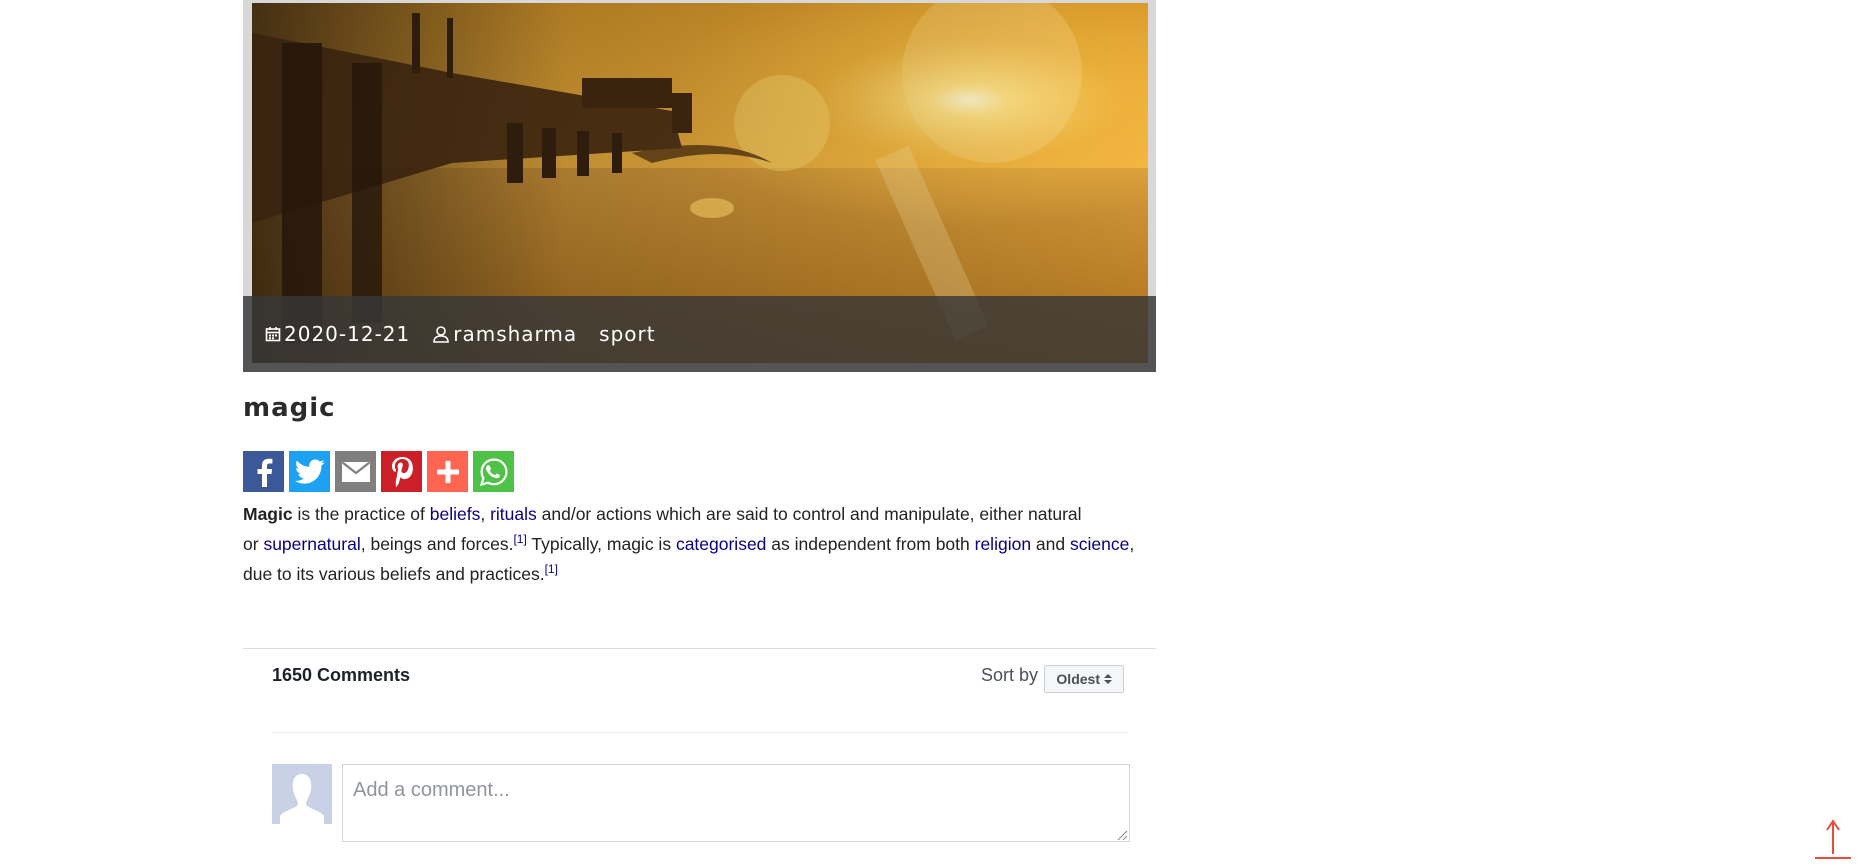 This screenshot has height=865, width=1867. What do you see at coordinates (700, 685) in the screenshot?
I see `comments-header: 1650 Comments Sort by Oldest` at bounding box center [700, 685].